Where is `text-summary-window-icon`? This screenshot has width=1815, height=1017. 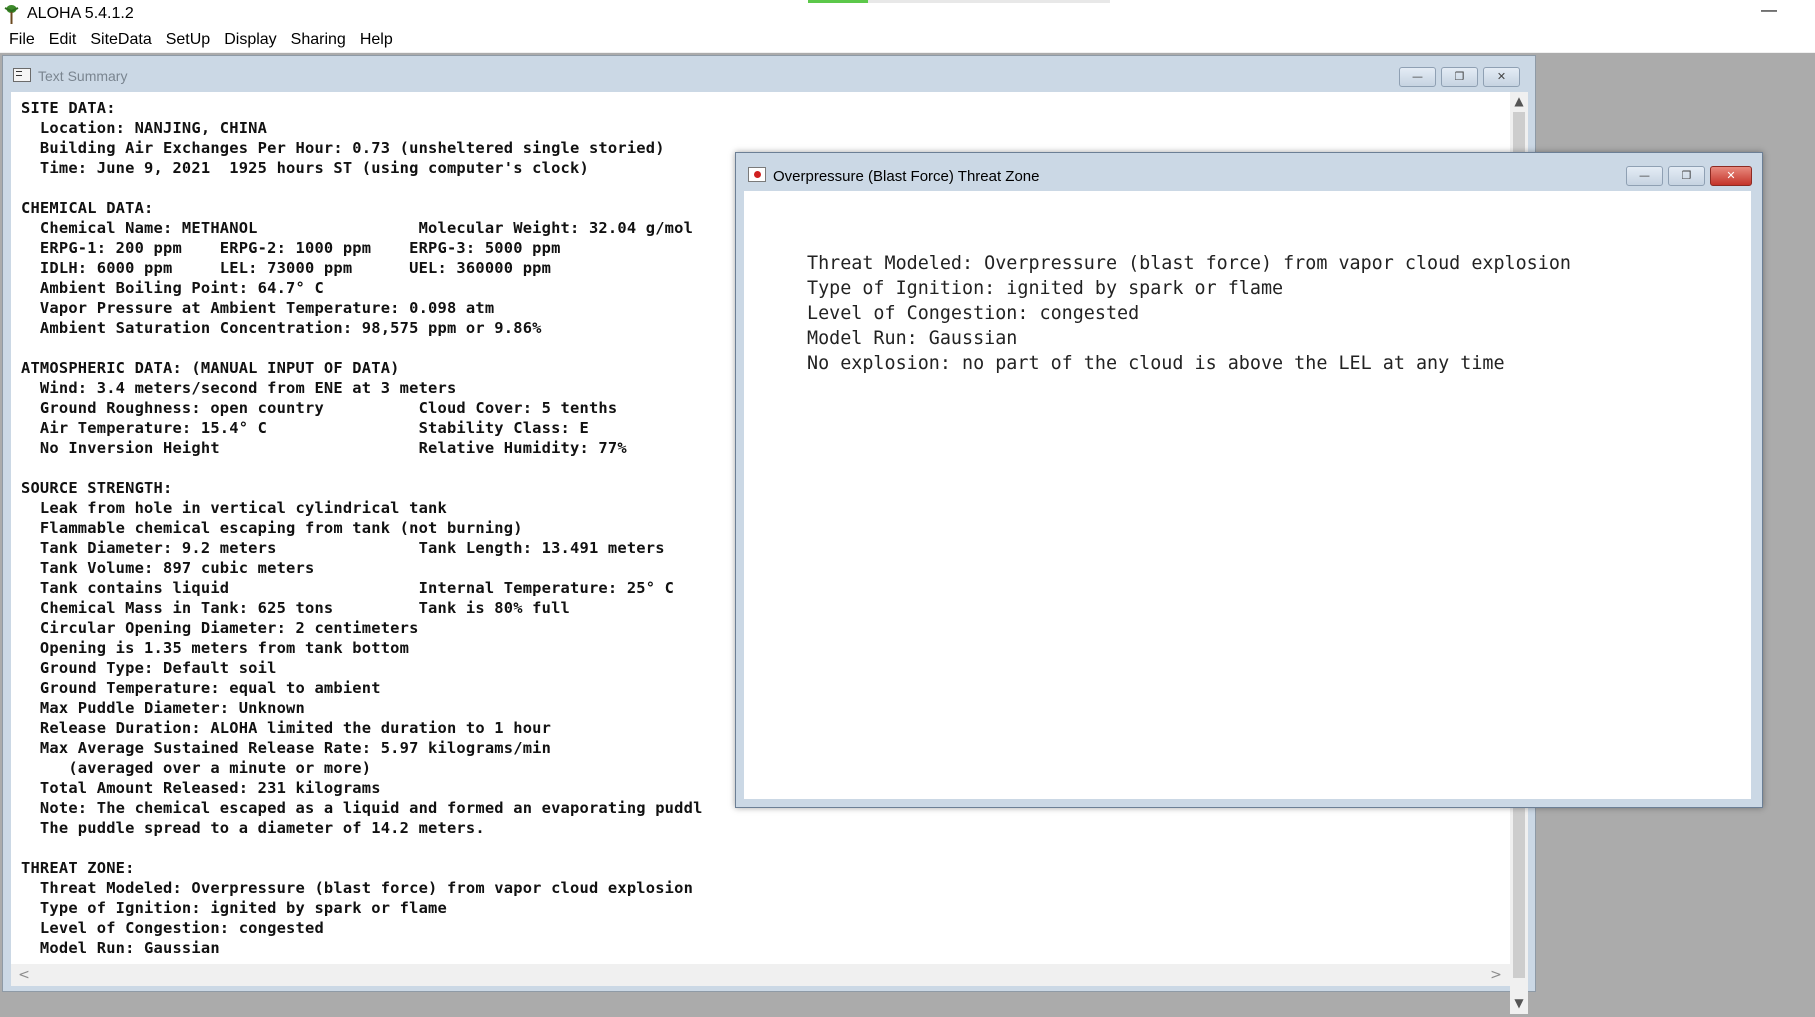 text-summary-window-icon is located at coordinates (22, 75).